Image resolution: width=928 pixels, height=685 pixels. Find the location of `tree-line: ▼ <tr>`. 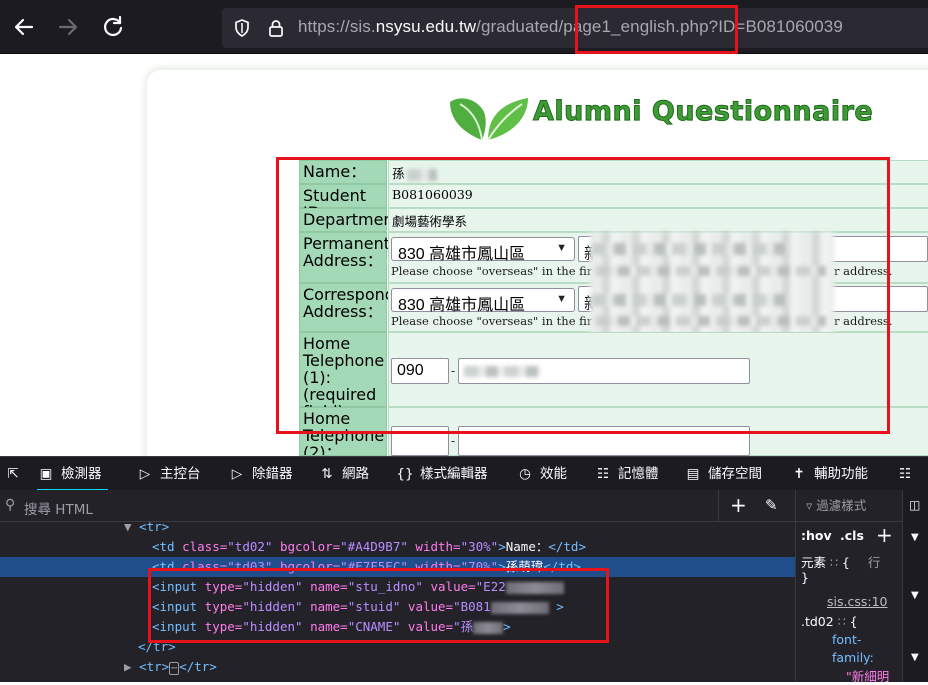

tree-line: ▼ <tr> is located at coordinates (146, 529).